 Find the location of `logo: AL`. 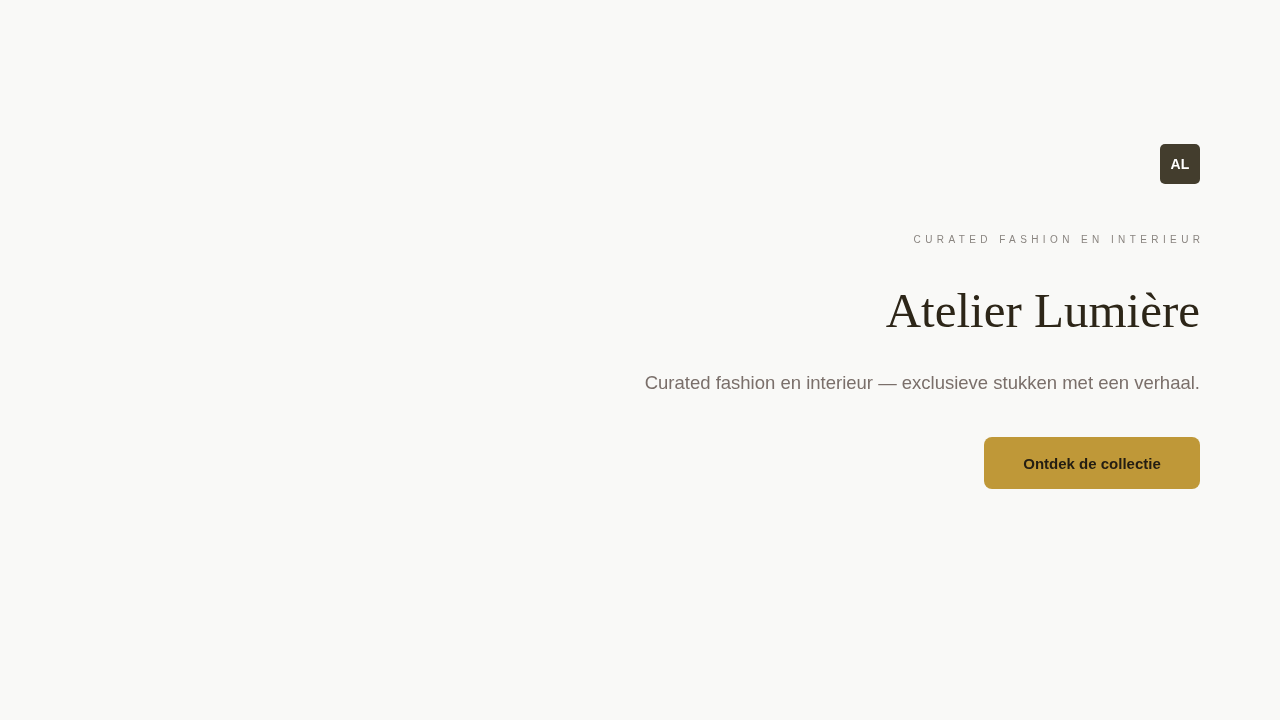

logo: AL is located at coordinates (1180, 164).